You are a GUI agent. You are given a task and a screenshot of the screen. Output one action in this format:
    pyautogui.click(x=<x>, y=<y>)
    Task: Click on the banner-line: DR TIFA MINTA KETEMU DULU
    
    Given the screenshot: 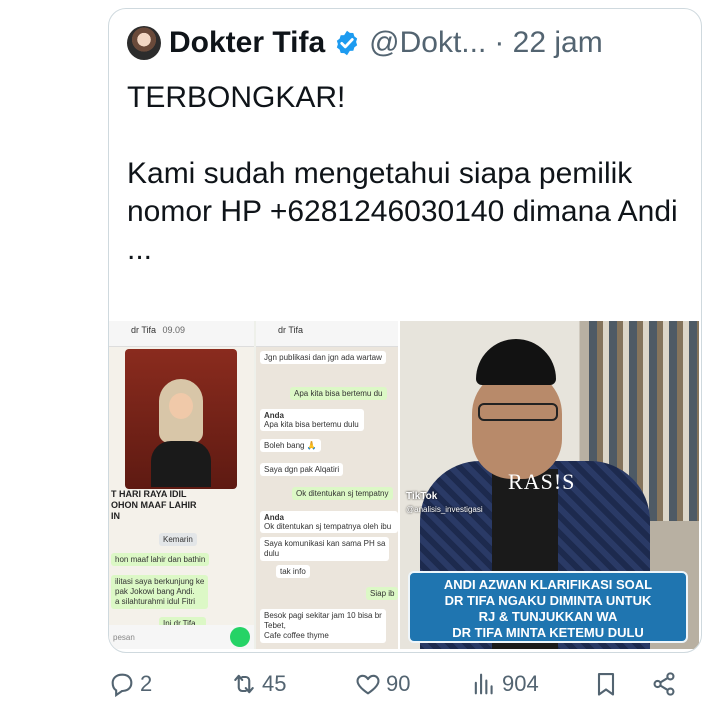 What is the action you would take?
    pyautogui.click(x=548, y=632)
    